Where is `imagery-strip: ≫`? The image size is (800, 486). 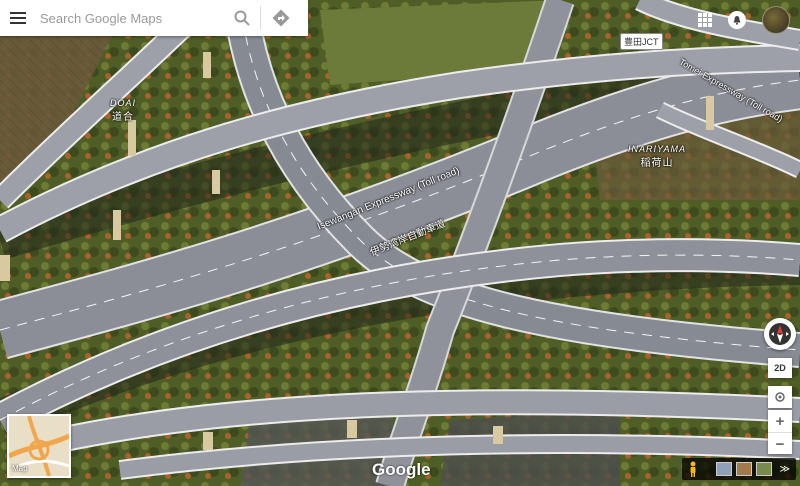 imagery-strip: ≫ is located at coordinates (738, 469).